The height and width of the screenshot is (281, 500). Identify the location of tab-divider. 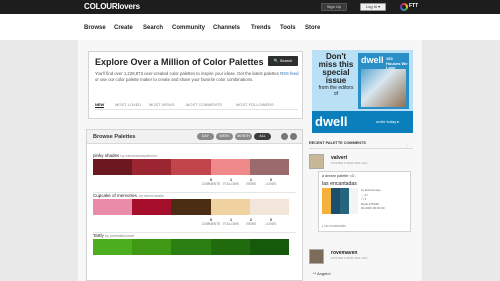
(196, 109).